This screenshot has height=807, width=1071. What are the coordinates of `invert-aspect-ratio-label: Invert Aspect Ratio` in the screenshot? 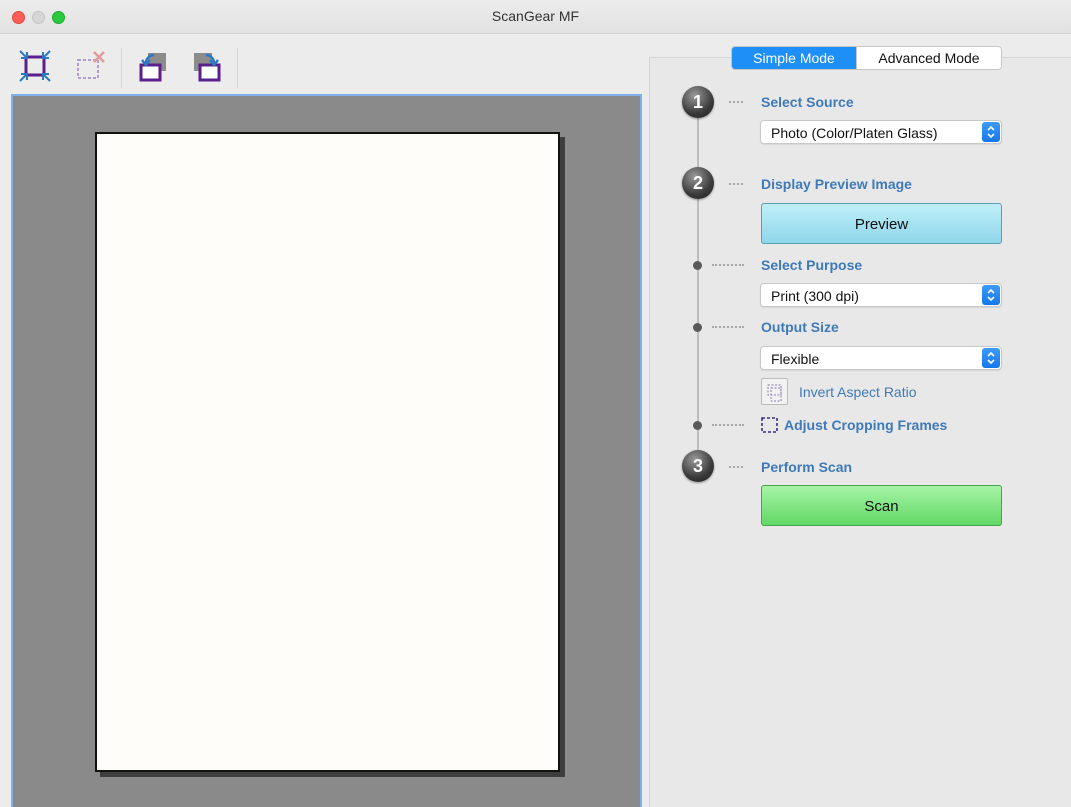 It's located at (858, 392).